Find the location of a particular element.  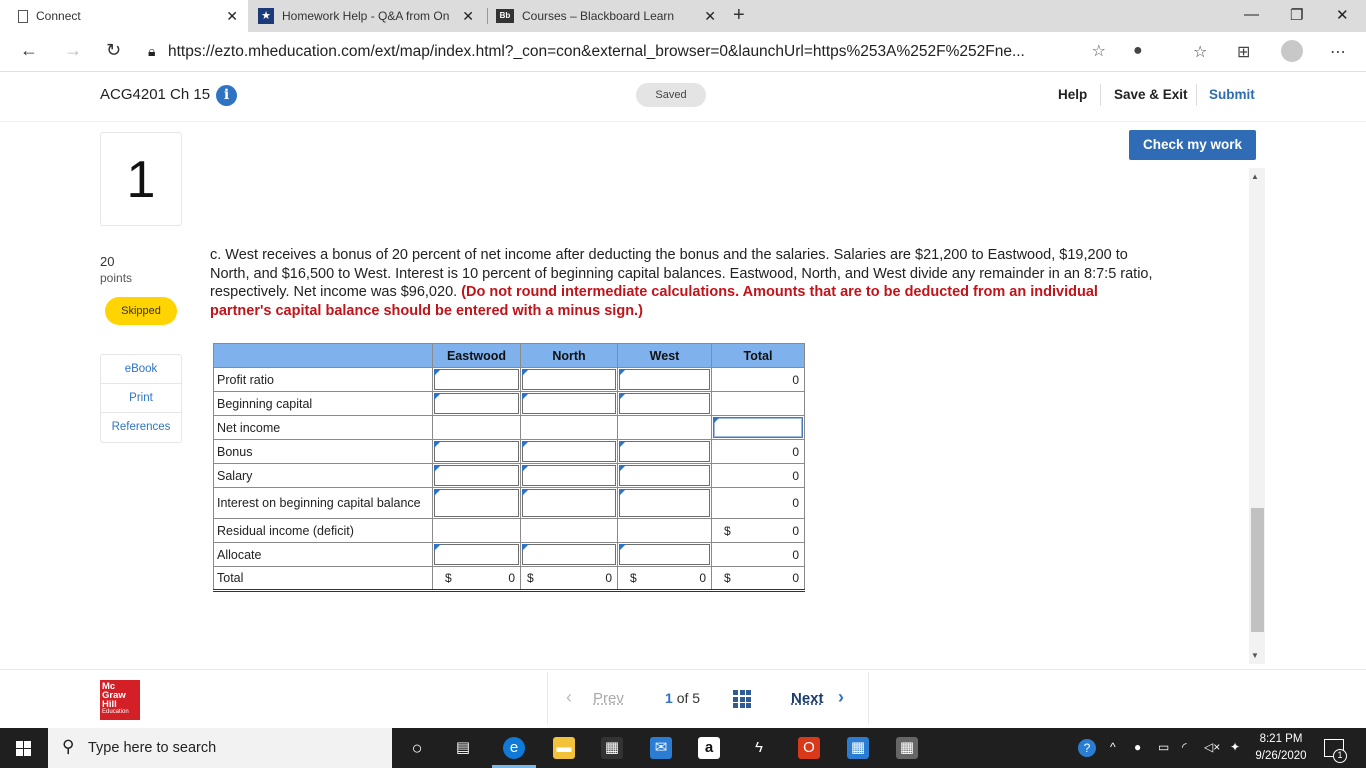

help-tray-icon: ? is located at coordinates (1087, 748).